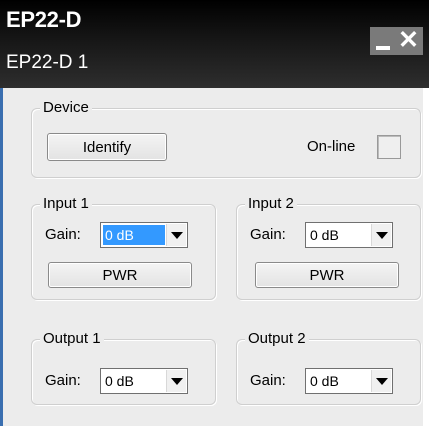 This screenshot has height=426, width=429. I want to click on input2-group: Input 2 Gain: 0 dB PWR, so click(328, 247).